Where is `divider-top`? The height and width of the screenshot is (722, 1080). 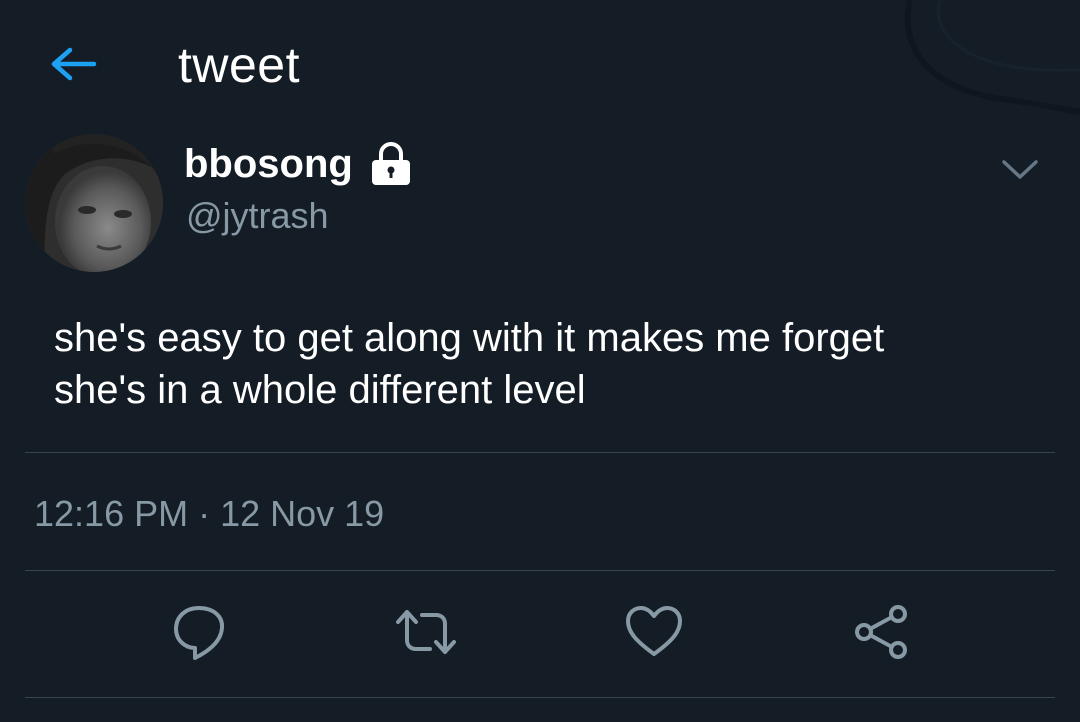
divider-top is located at coordinates (540, 452).